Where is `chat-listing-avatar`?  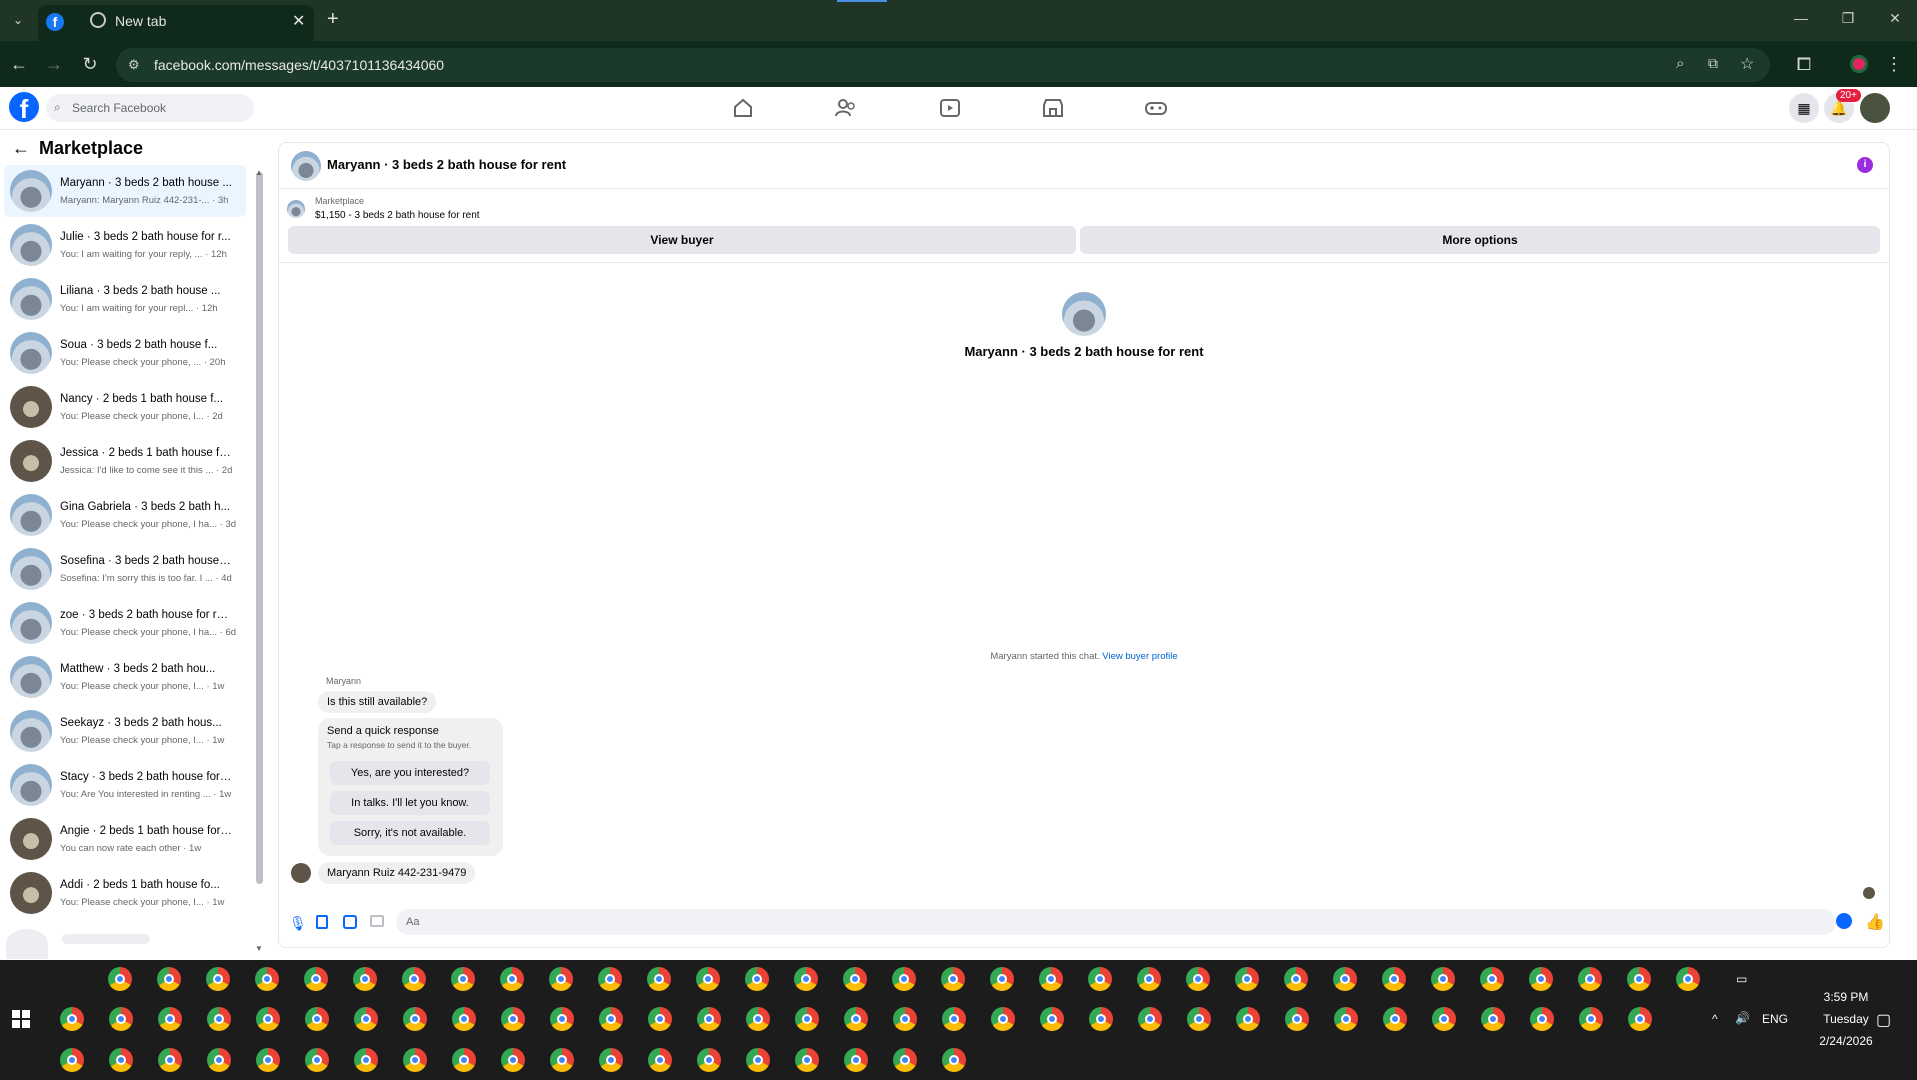
chat-listing-avatar is located at coordinates (306, 166).